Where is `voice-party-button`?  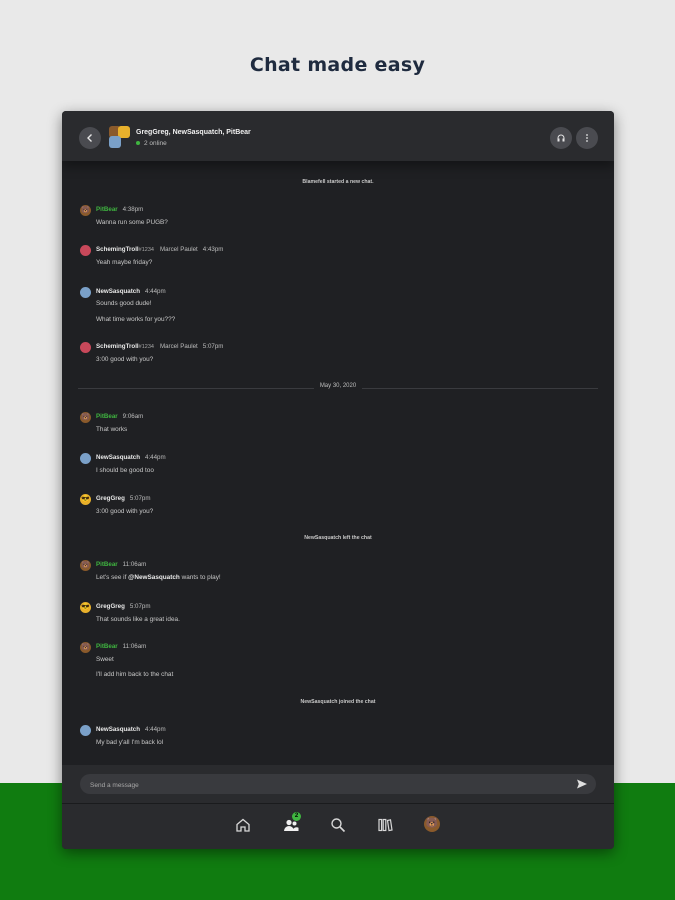
voice-party-button is located at coordinates (561, 138).